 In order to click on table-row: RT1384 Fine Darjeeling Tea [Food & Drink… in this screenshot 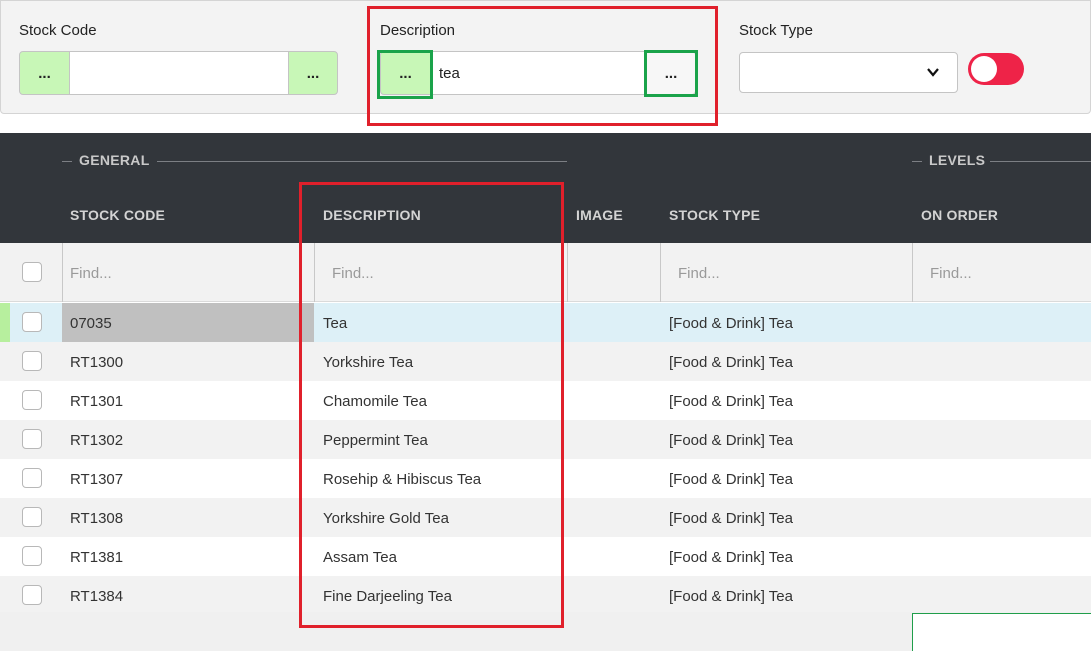, I will do `click(545, 595)`.